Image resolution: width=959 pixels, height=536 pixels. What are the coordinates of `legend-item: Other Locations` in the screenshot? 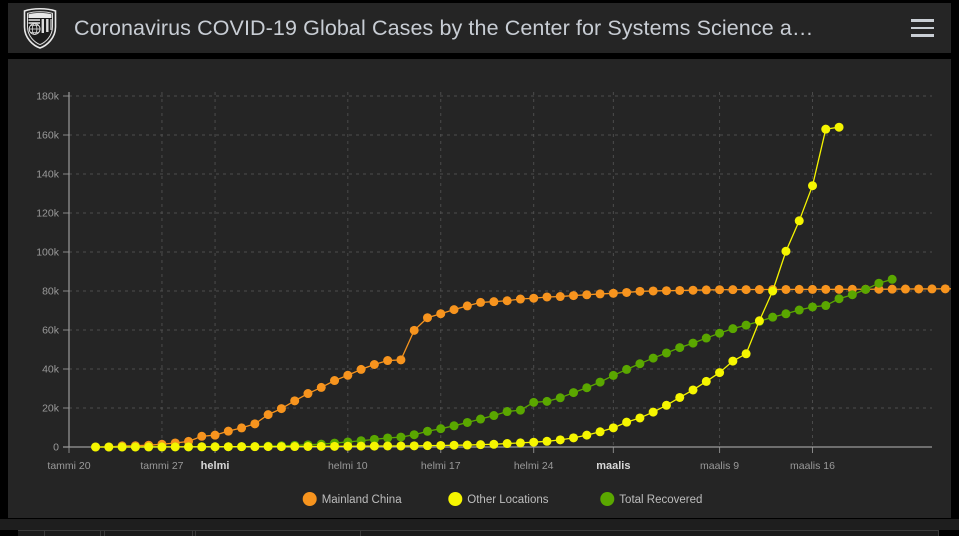 It's located at (498, 499).